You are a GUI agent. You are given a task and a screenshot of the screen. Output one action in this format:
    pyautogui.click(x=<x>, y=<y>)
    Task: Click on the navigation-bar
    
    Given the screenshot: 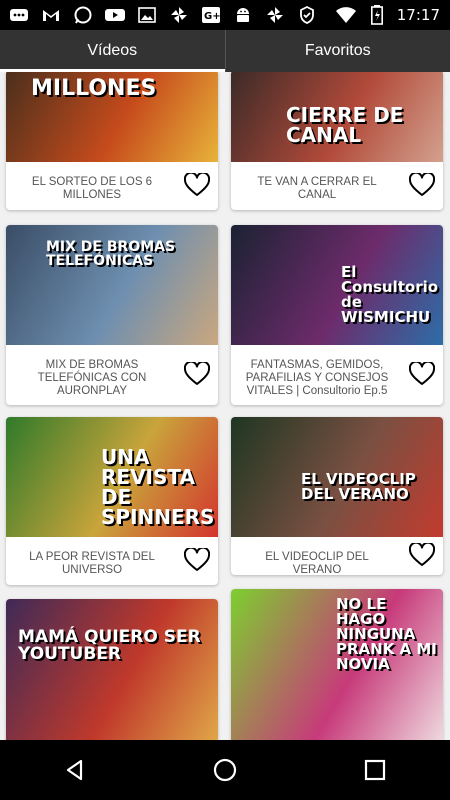 What is the action you would take?
    pyautogui.click(x=225, y=770)
    